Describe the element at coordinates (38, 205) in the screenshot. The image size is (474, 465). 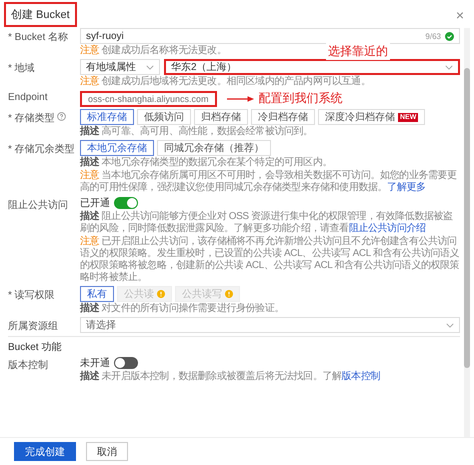
I see `field-label: 阻止公共访问` at that location.